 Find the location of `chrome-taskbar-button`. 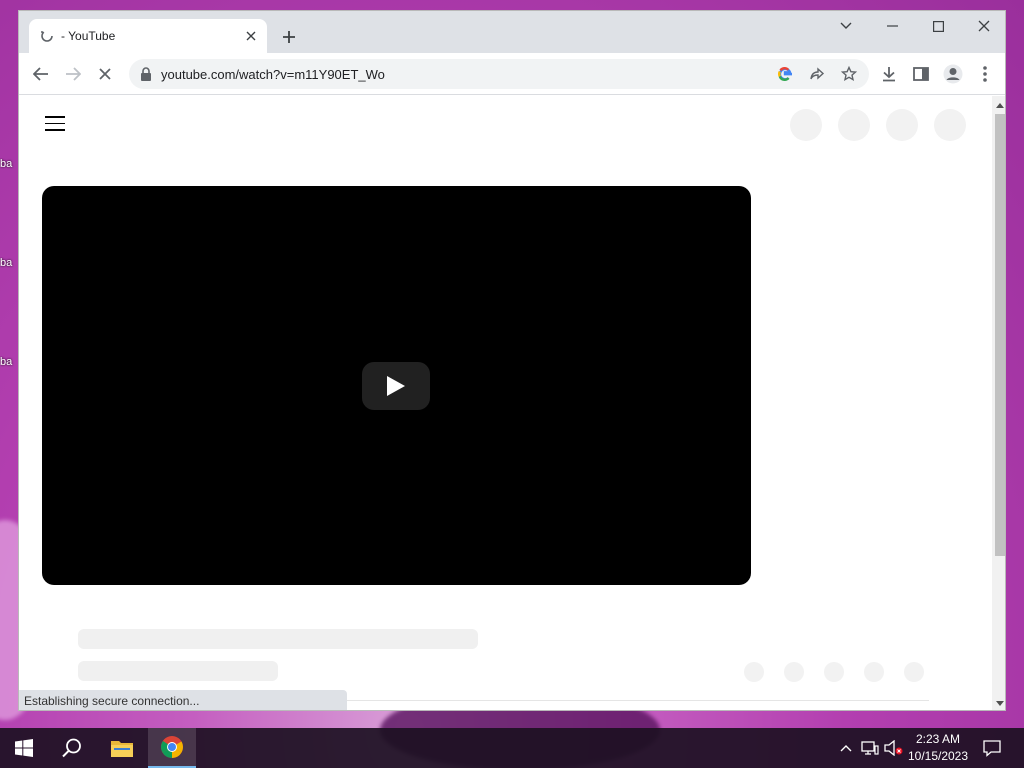

chrome-taskbar-button is located at coordinates (172, 748).